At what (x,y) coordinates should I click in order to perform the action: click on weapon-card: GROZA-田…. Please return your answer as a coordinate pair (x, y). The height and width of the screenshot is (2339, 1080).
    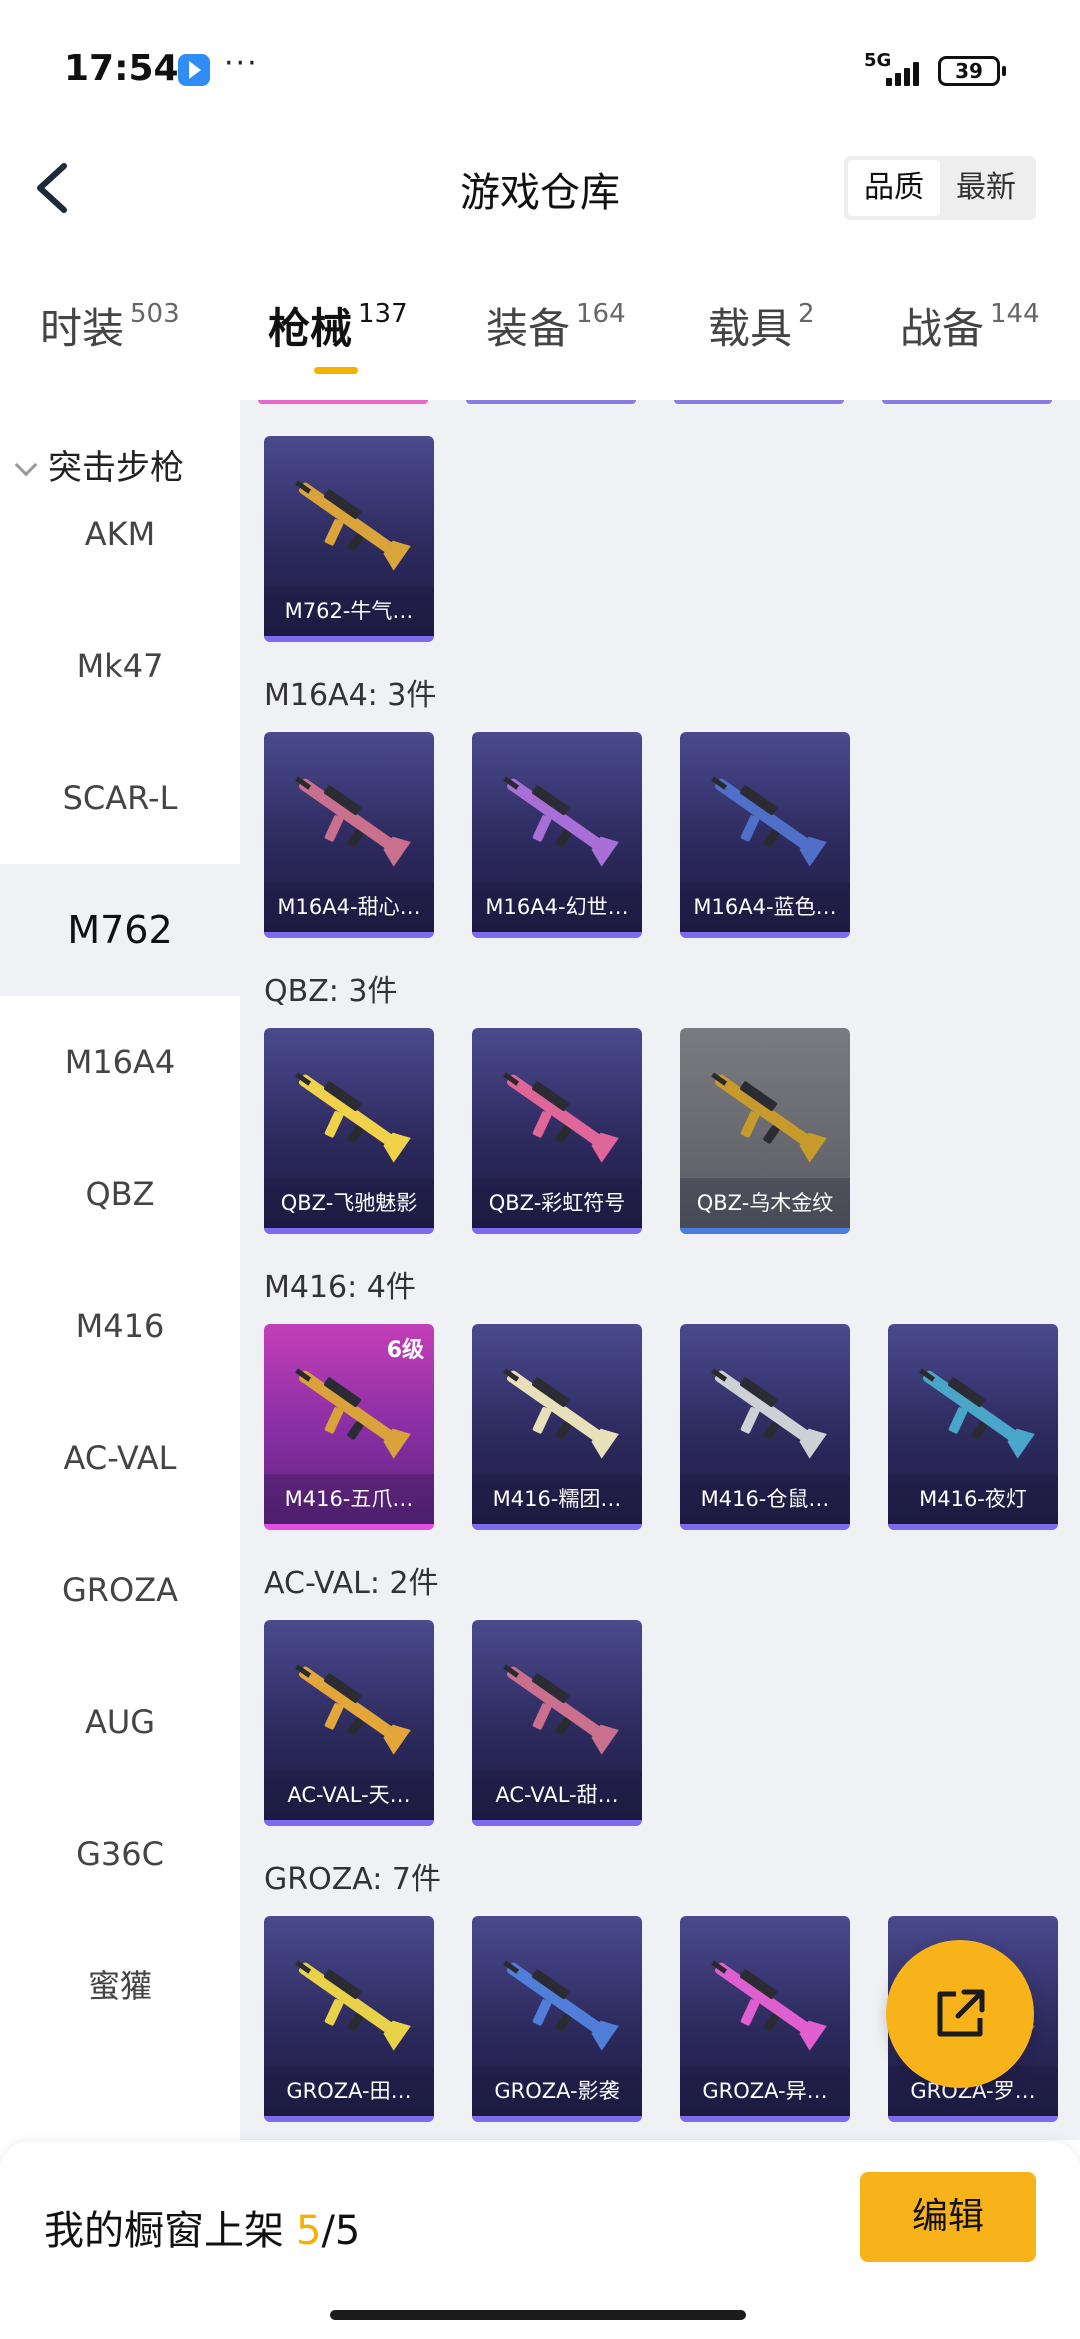
    Looking at the image, I should click on (349, 2019).